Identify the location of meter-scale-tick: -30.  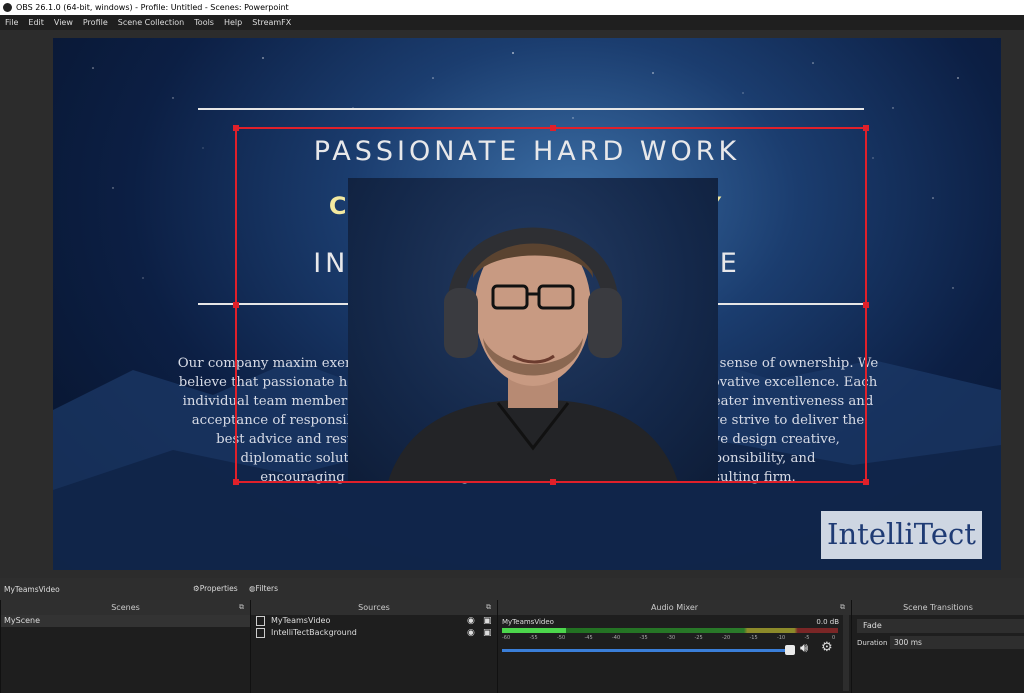
(671, 638).